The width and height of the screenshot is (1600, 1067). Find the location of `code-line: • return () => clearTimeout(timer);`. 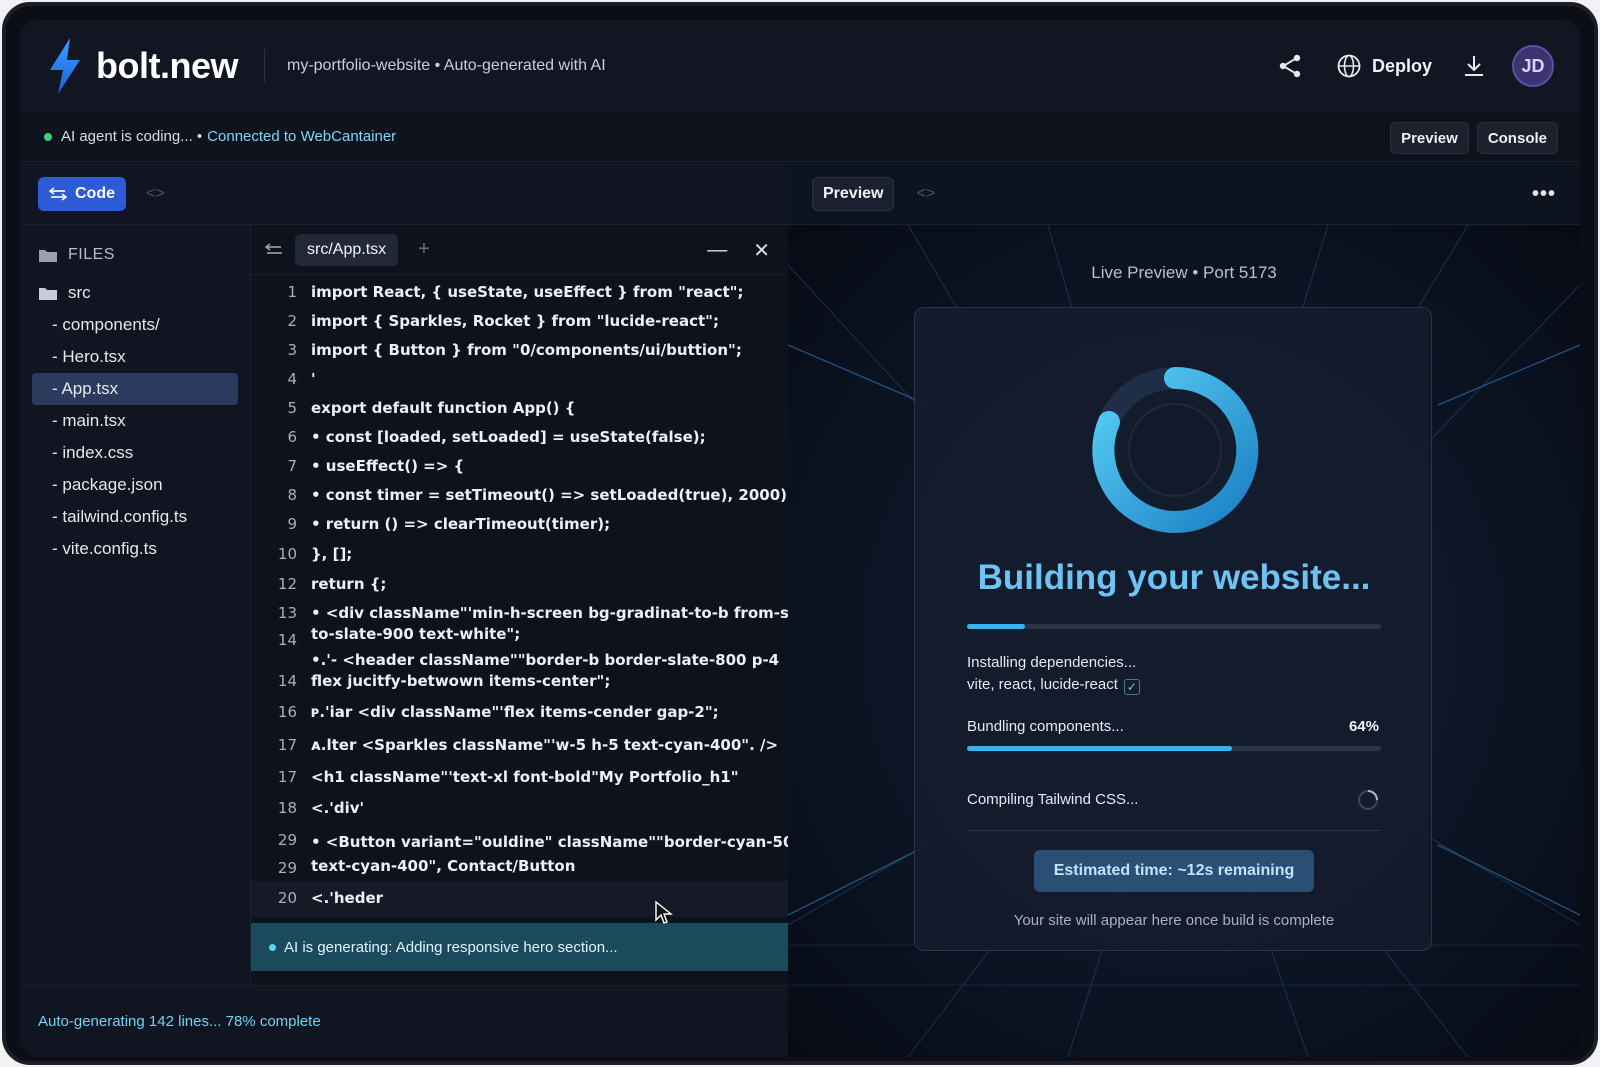

code-line: • return () => clearTimeout(timer); is located at coordinates (461, 524).